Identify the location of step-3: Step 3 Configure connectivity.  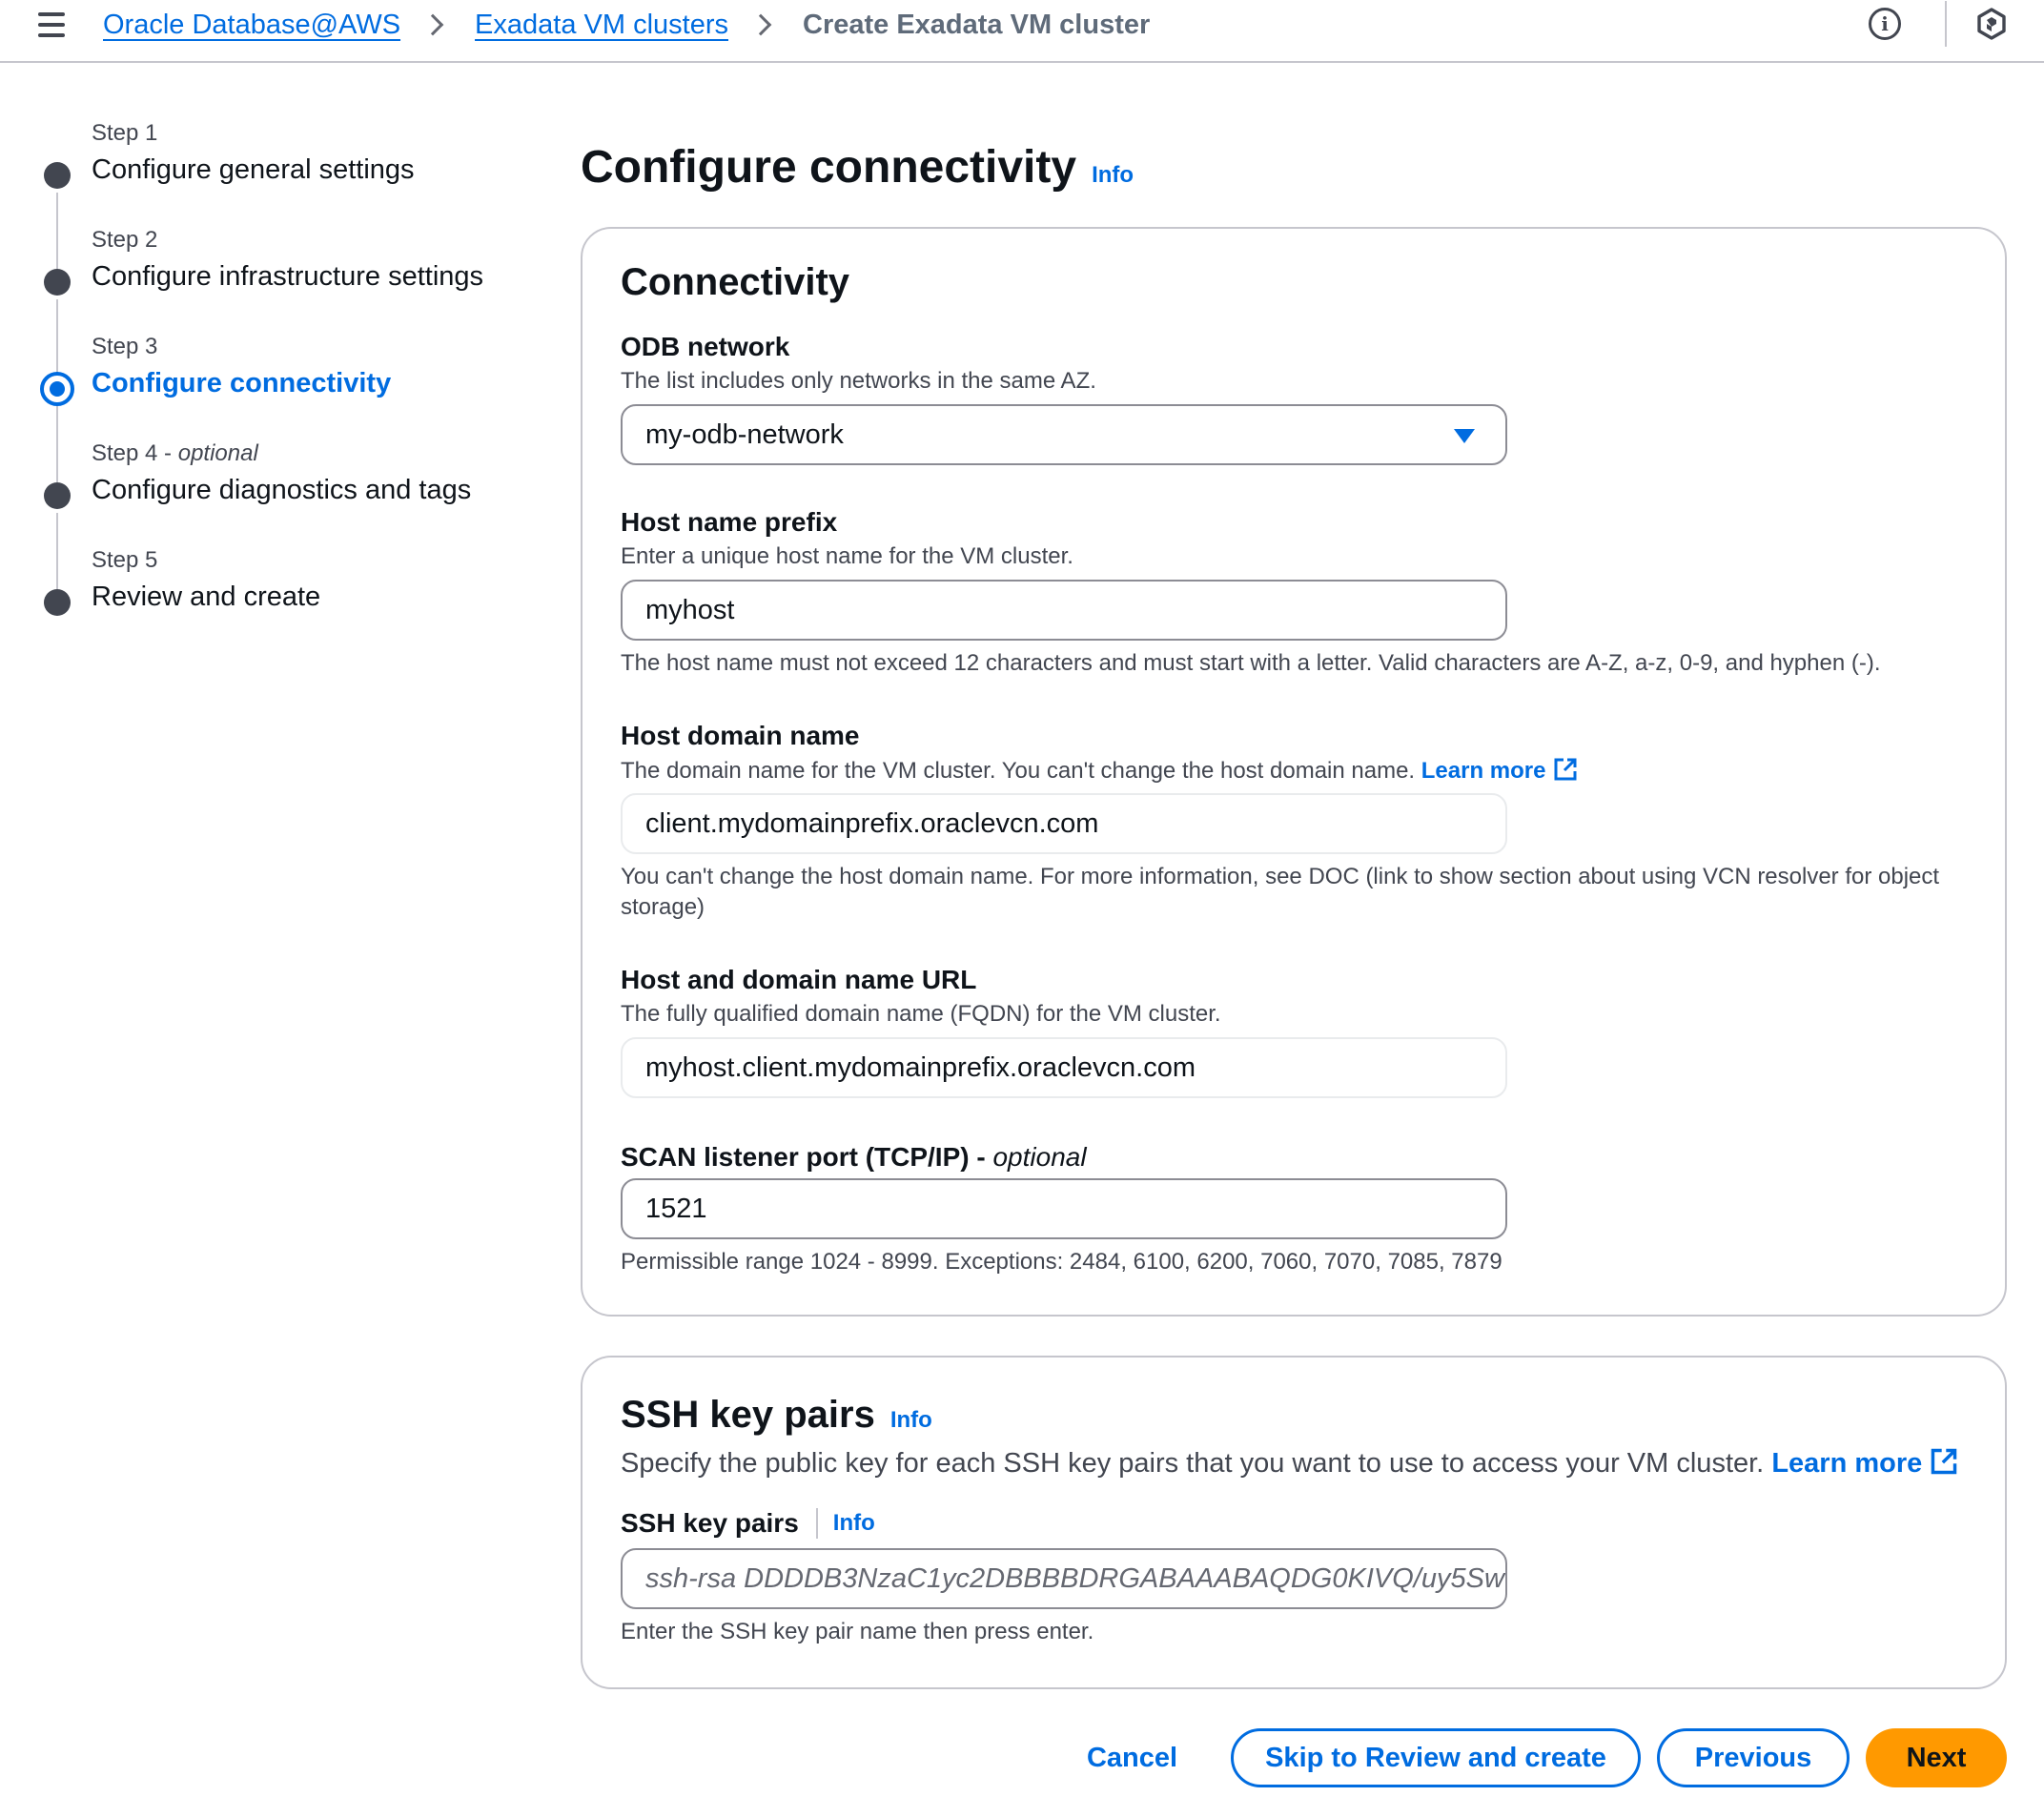
(286, 408).